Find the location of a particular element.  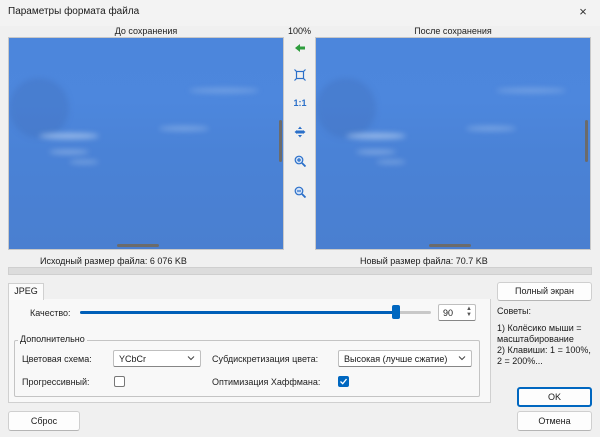

back-button is located at coordinates (300, 48).